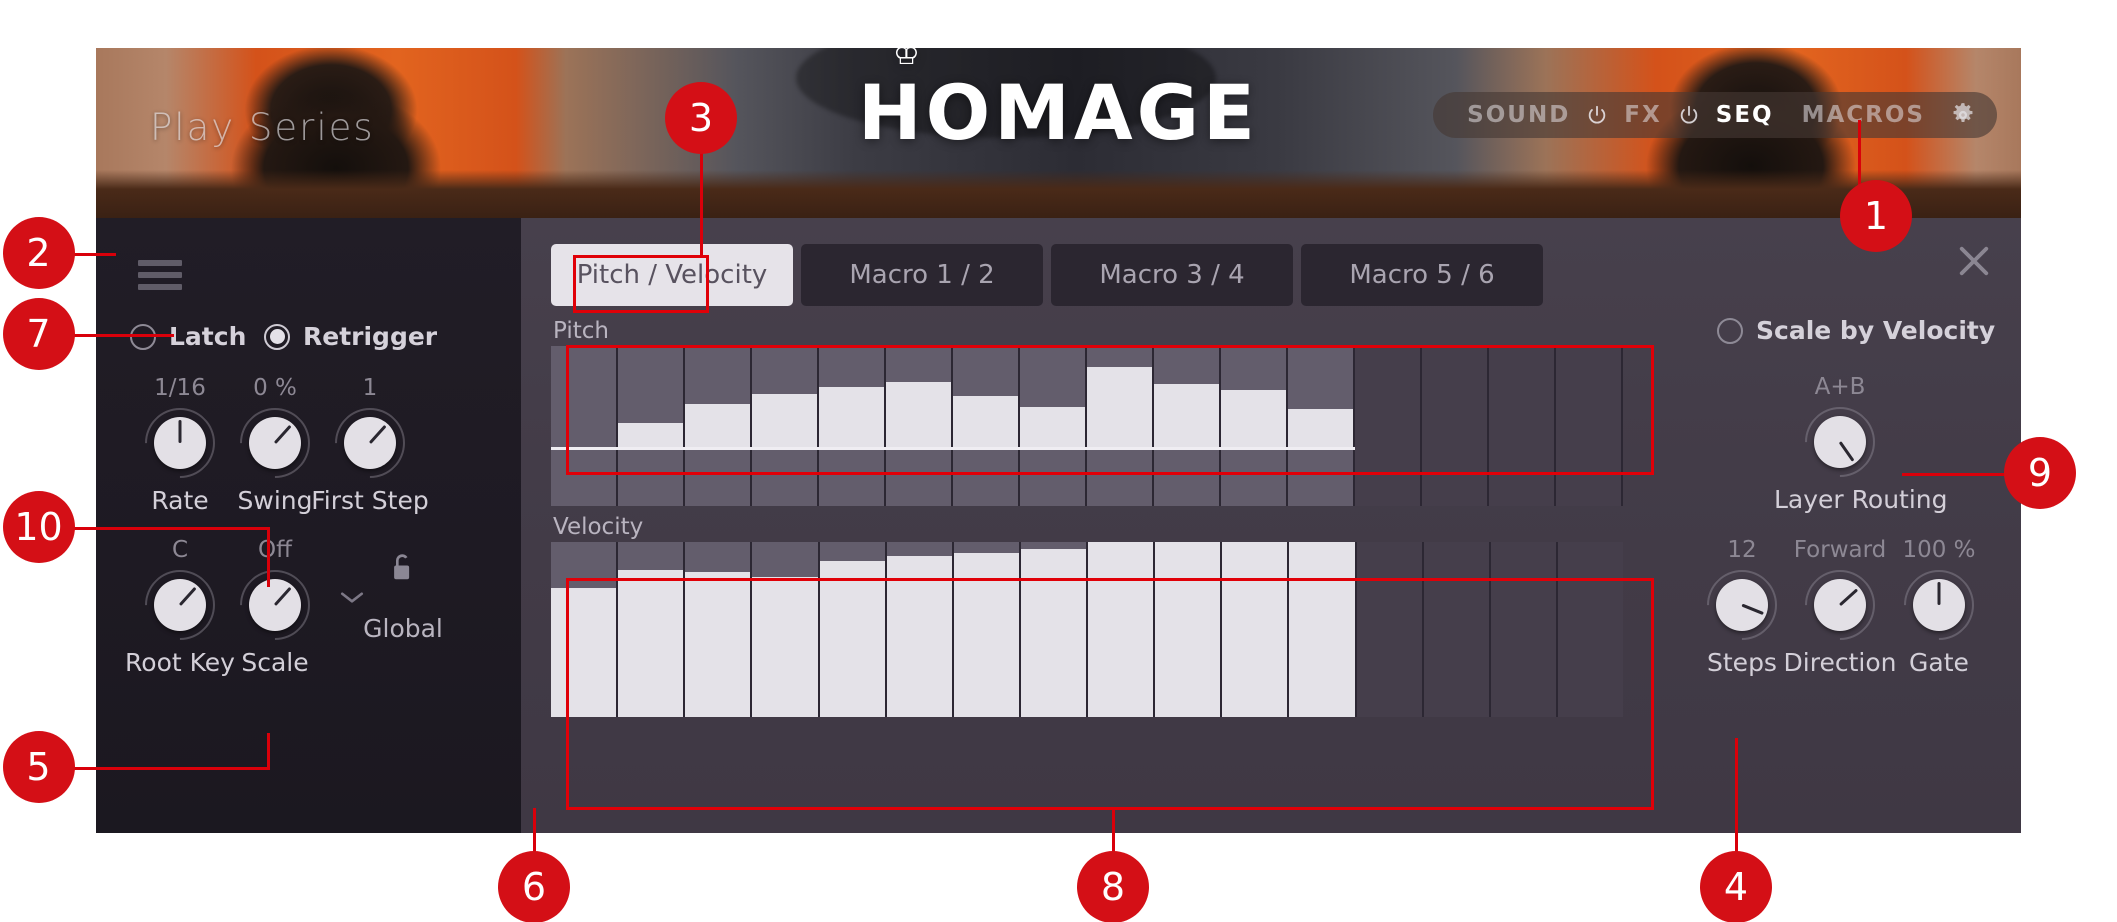 This screenshot has width=2117, height=922. Describe the element at coordinates (581, 331) in the screenshot. I see `pitch-section-title: Pitch` at that location.